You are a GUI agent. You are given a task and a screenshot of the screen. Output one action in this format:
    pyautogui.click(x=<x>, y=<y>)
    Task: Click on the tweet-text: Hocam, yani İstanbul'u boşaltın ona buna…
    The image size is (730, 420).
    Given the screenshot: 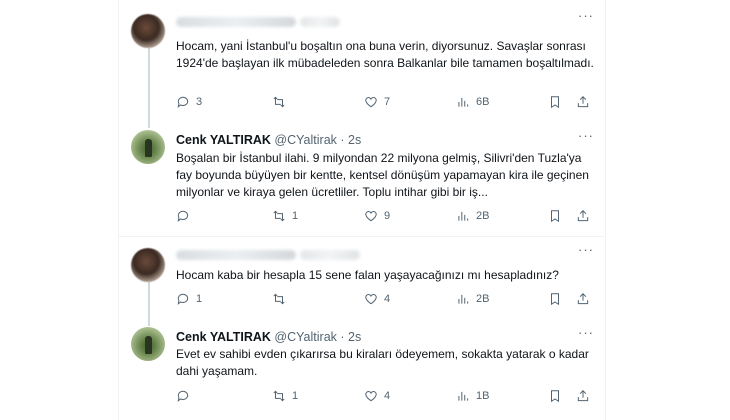 What is the action you would take?
    pyautogui.click(x=385, y=54)
    